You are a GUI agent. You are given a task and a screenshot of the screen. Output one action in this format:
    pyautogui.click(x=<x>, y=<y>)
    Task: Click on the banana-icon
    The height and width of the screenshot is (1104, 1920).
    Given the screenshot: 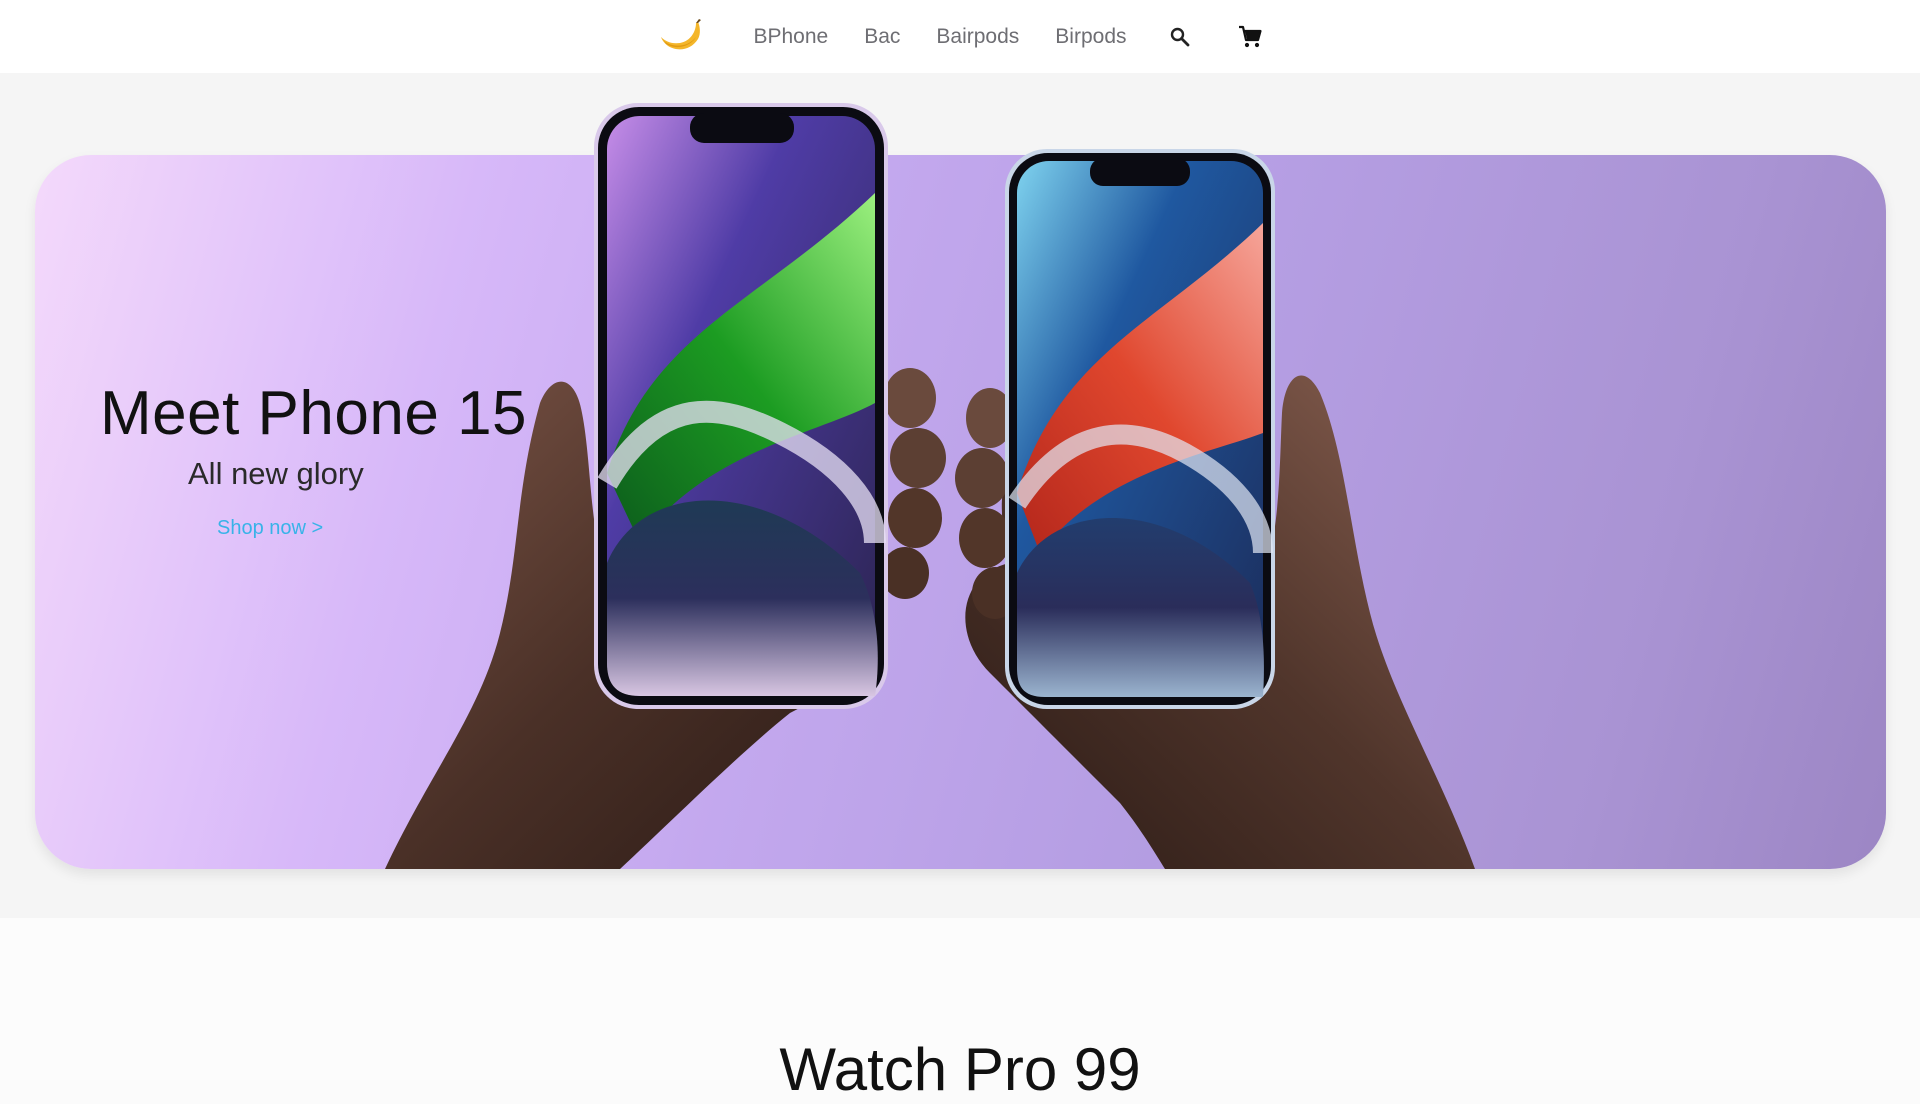 What is the action you would take?
    pyautogui.click(x=681, y=37)
    